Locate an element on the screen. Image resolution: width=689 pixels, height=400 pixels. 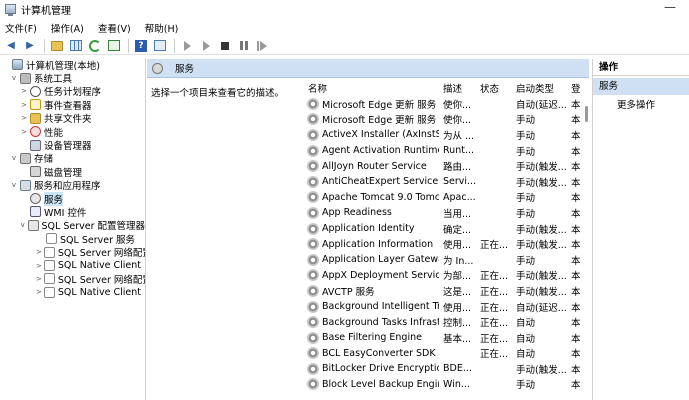
service-row: Apache Tomcat 9.0 Tomcat9 Apac... 手动 本 is located at coordinates (446, 198).